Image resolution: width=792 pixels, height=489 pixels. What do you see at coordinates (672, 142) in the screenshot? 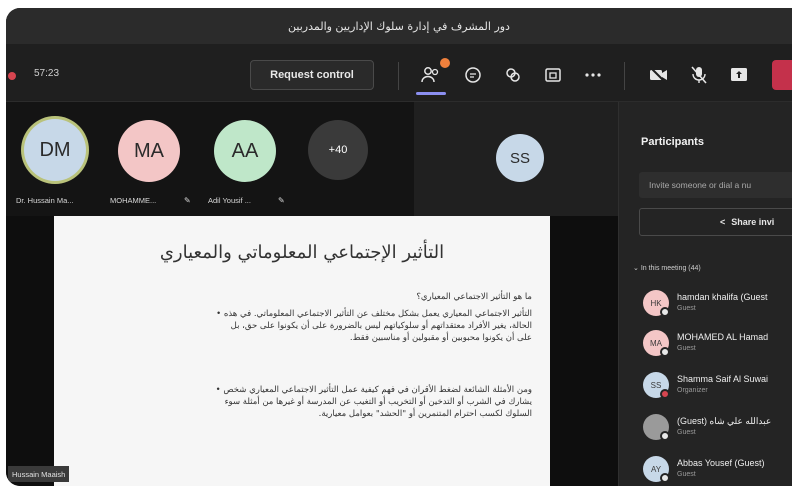
I see `panel-title: Participants` at bounding box center [672, 142].